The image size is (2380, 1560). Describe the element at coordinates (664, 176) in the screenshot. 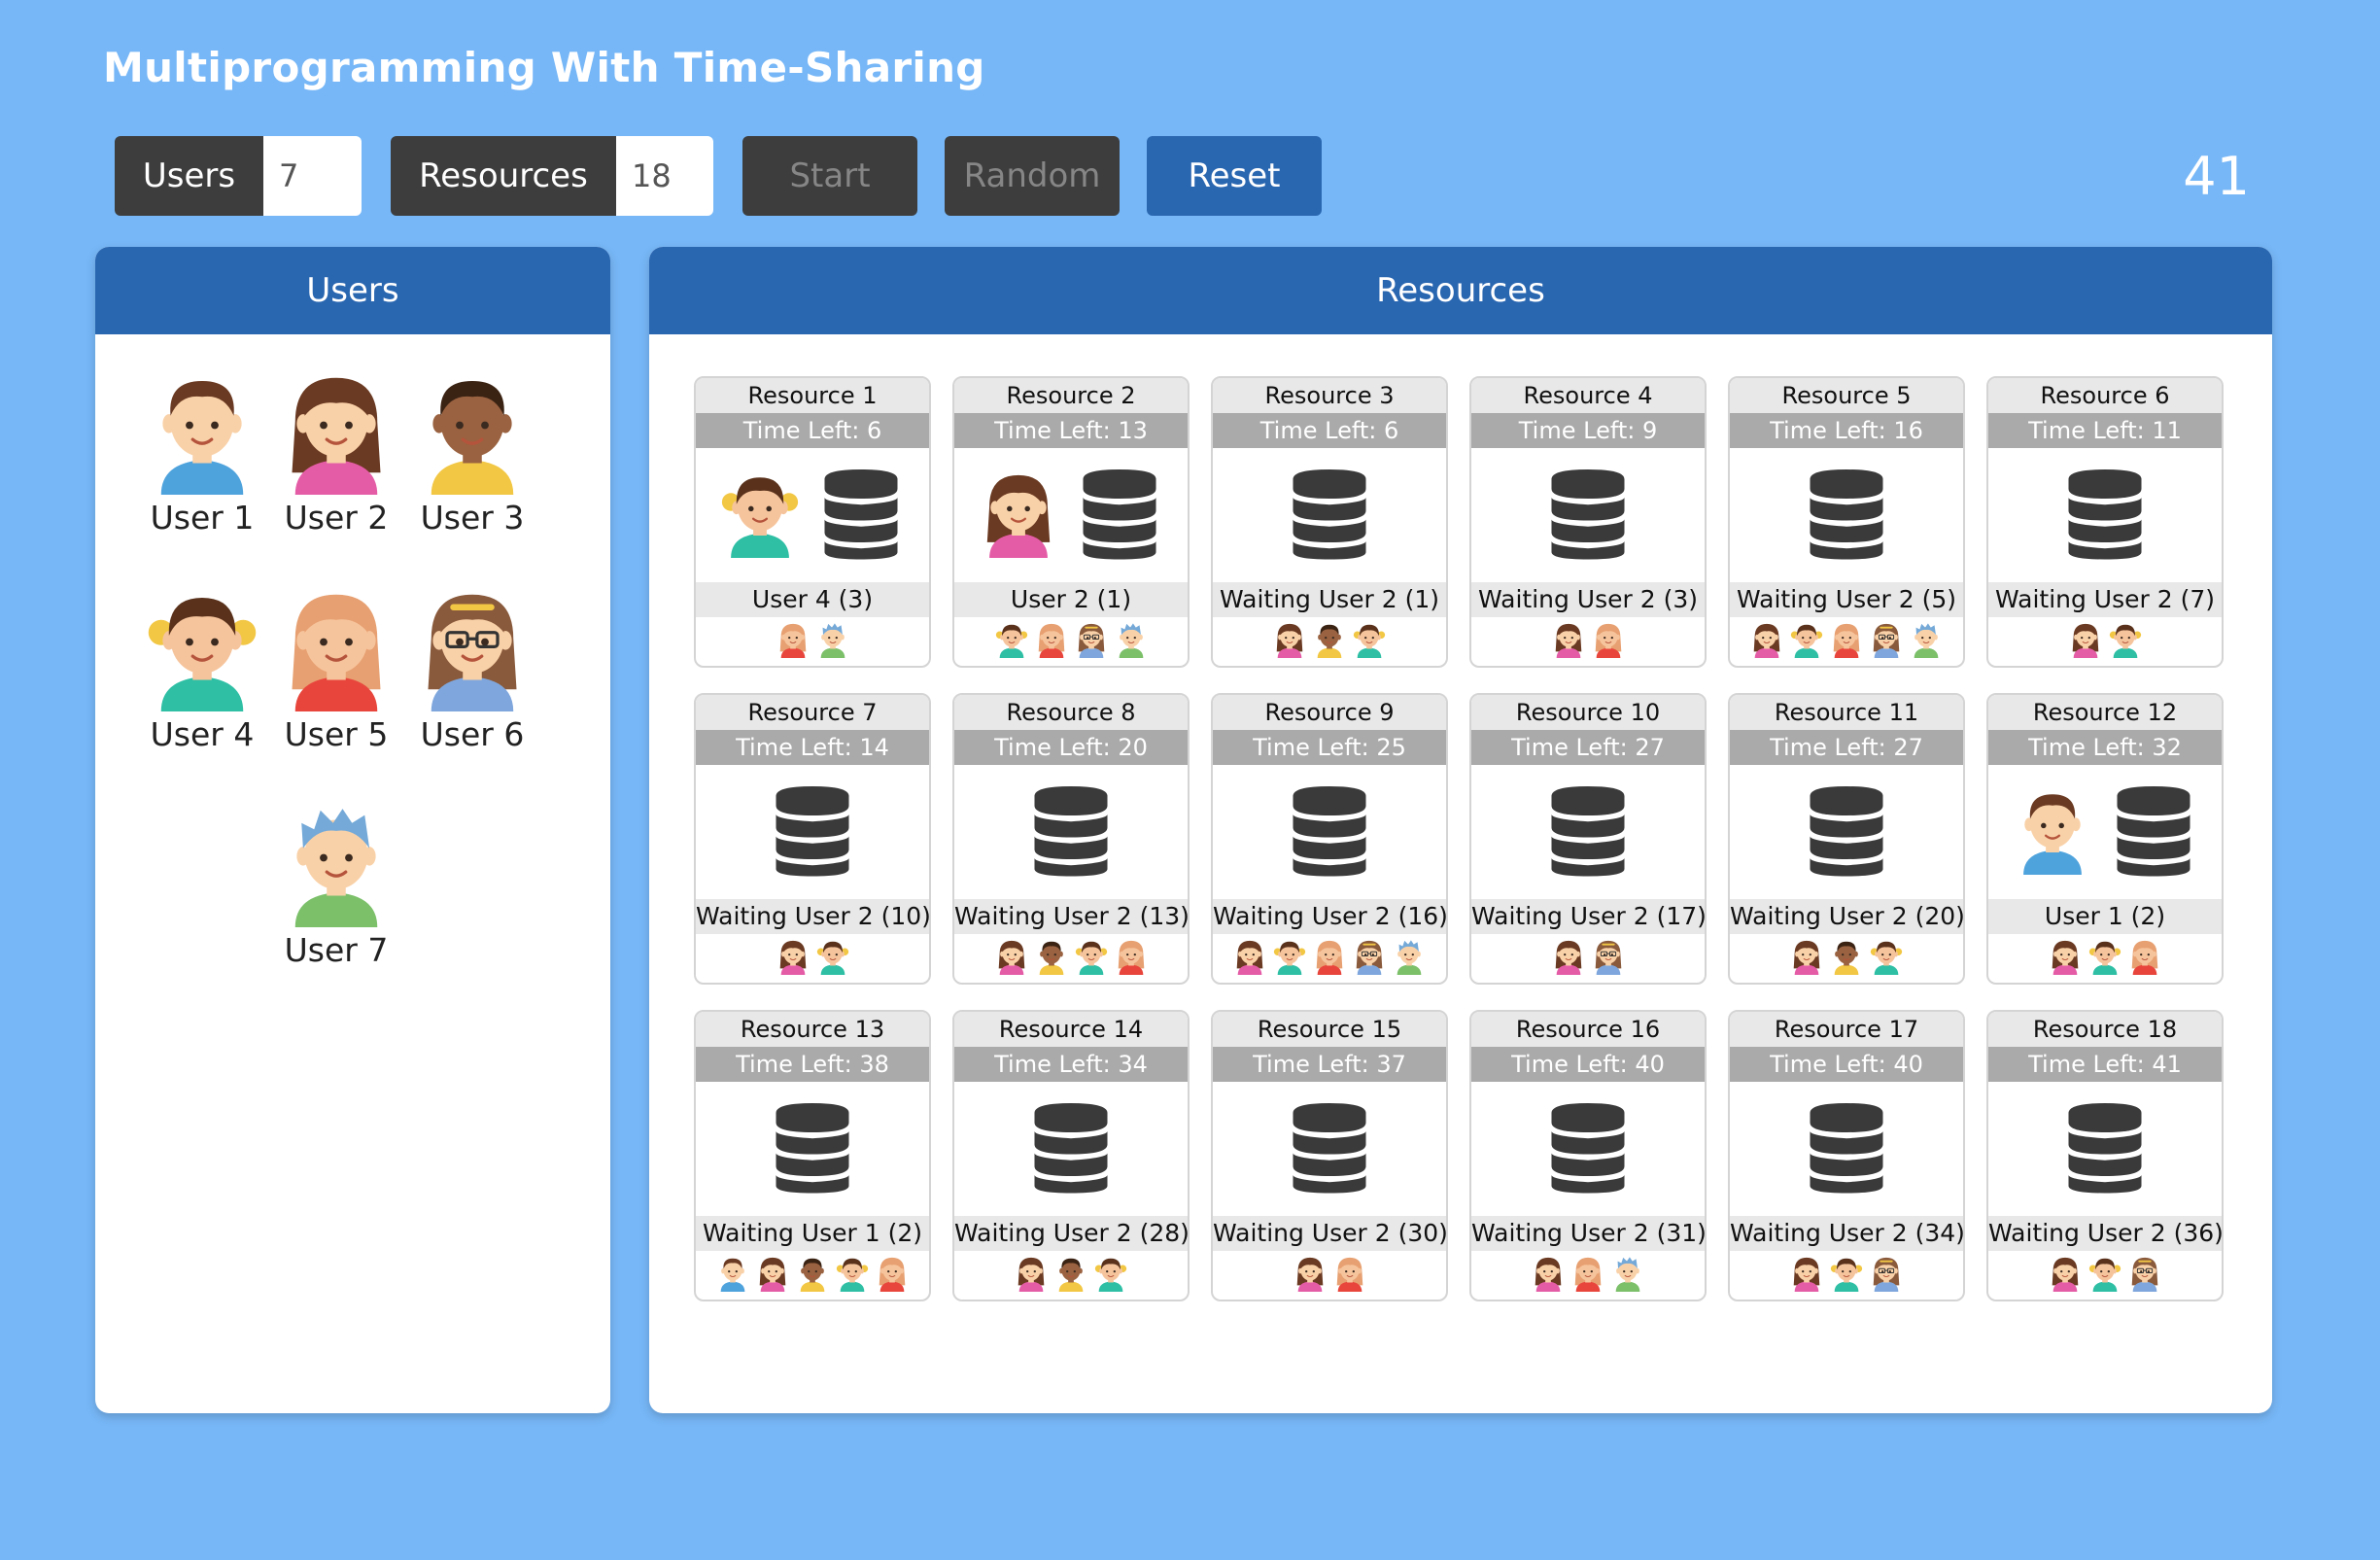

I see `resources-count-input` at that location.